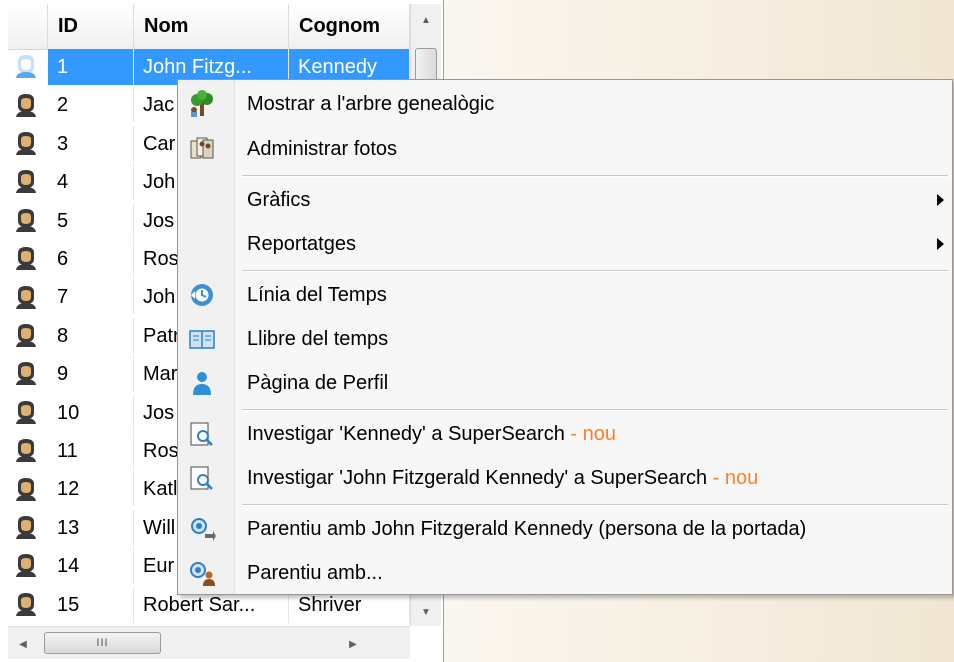 Image resolution: width=954 pixels, height=662 pixels. What do you see at coordinates (91, 67) in the screenshot?
I see `cell-id: 1` at bounding box center [91, 67].